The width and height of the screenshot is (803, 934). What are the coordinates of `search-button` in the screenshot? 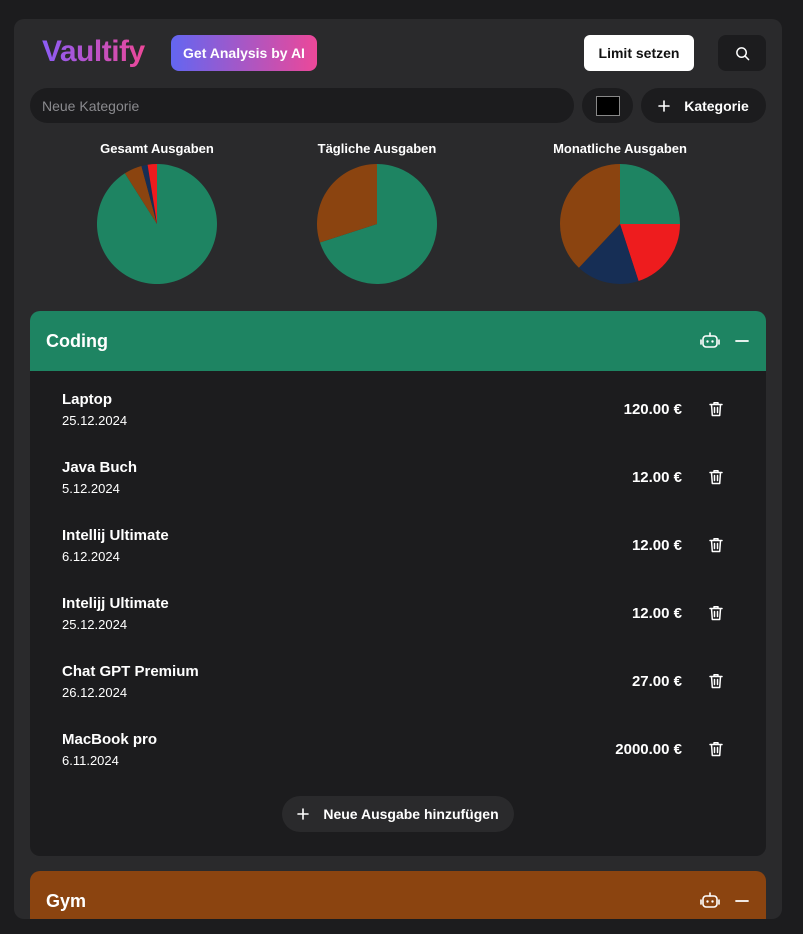 It's located at (742, 53).